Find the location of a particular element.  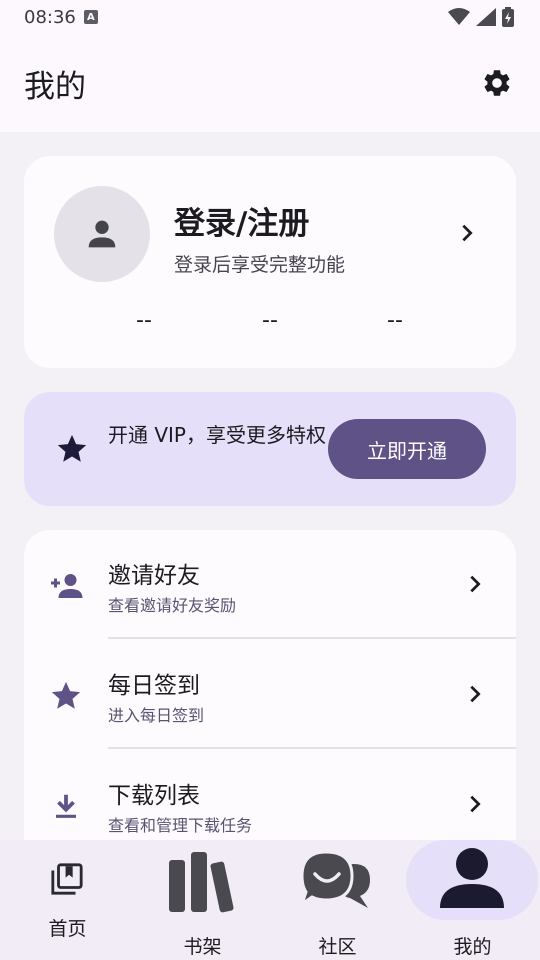

battery-icon is located at coordinates (508, 17).